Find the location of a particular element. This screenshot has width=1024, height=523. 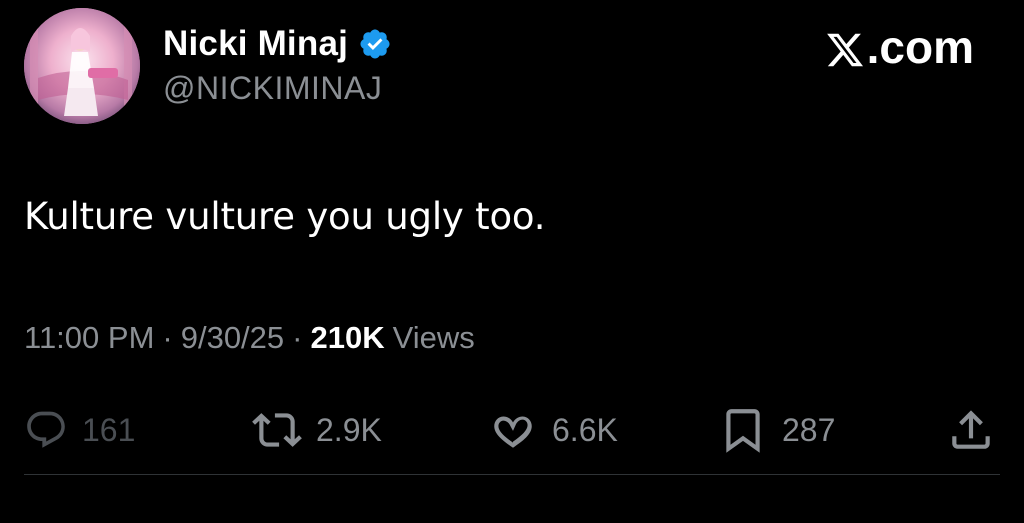

like-button: 6.6K is located at coordinates (553, 430).